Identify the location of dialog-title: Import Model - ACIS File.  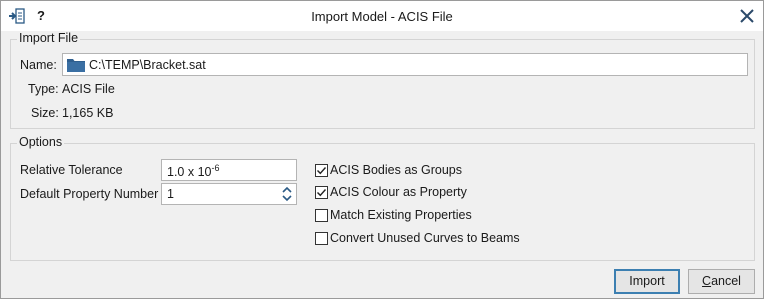
(382, 16).